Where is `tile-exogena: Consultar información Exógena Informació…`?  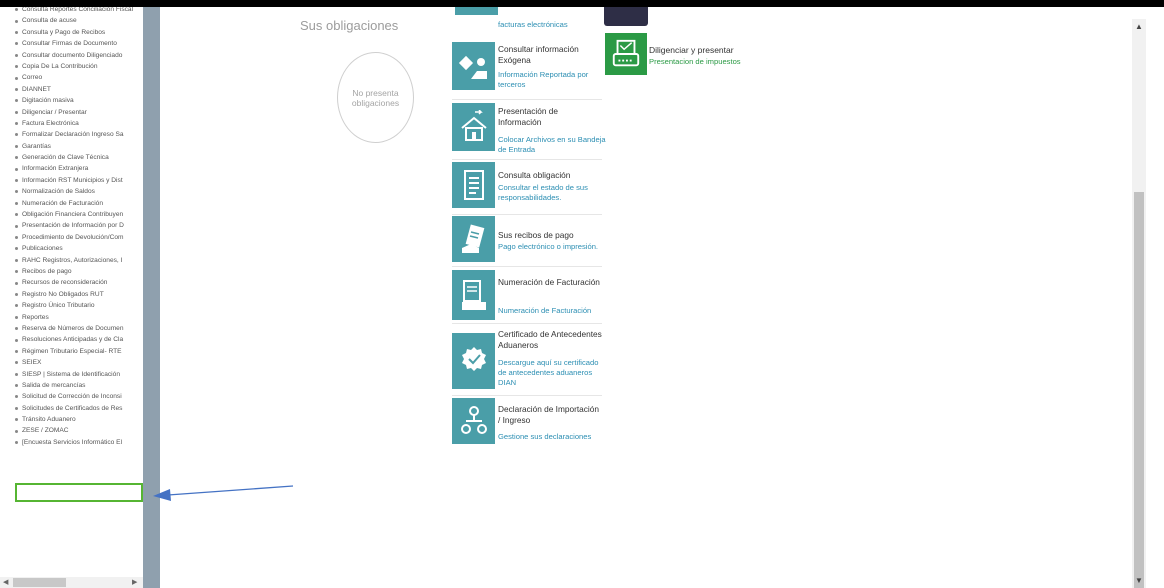 tile-exogena: Consultar información Exógena Informació… is located at coordinates (527, 71).